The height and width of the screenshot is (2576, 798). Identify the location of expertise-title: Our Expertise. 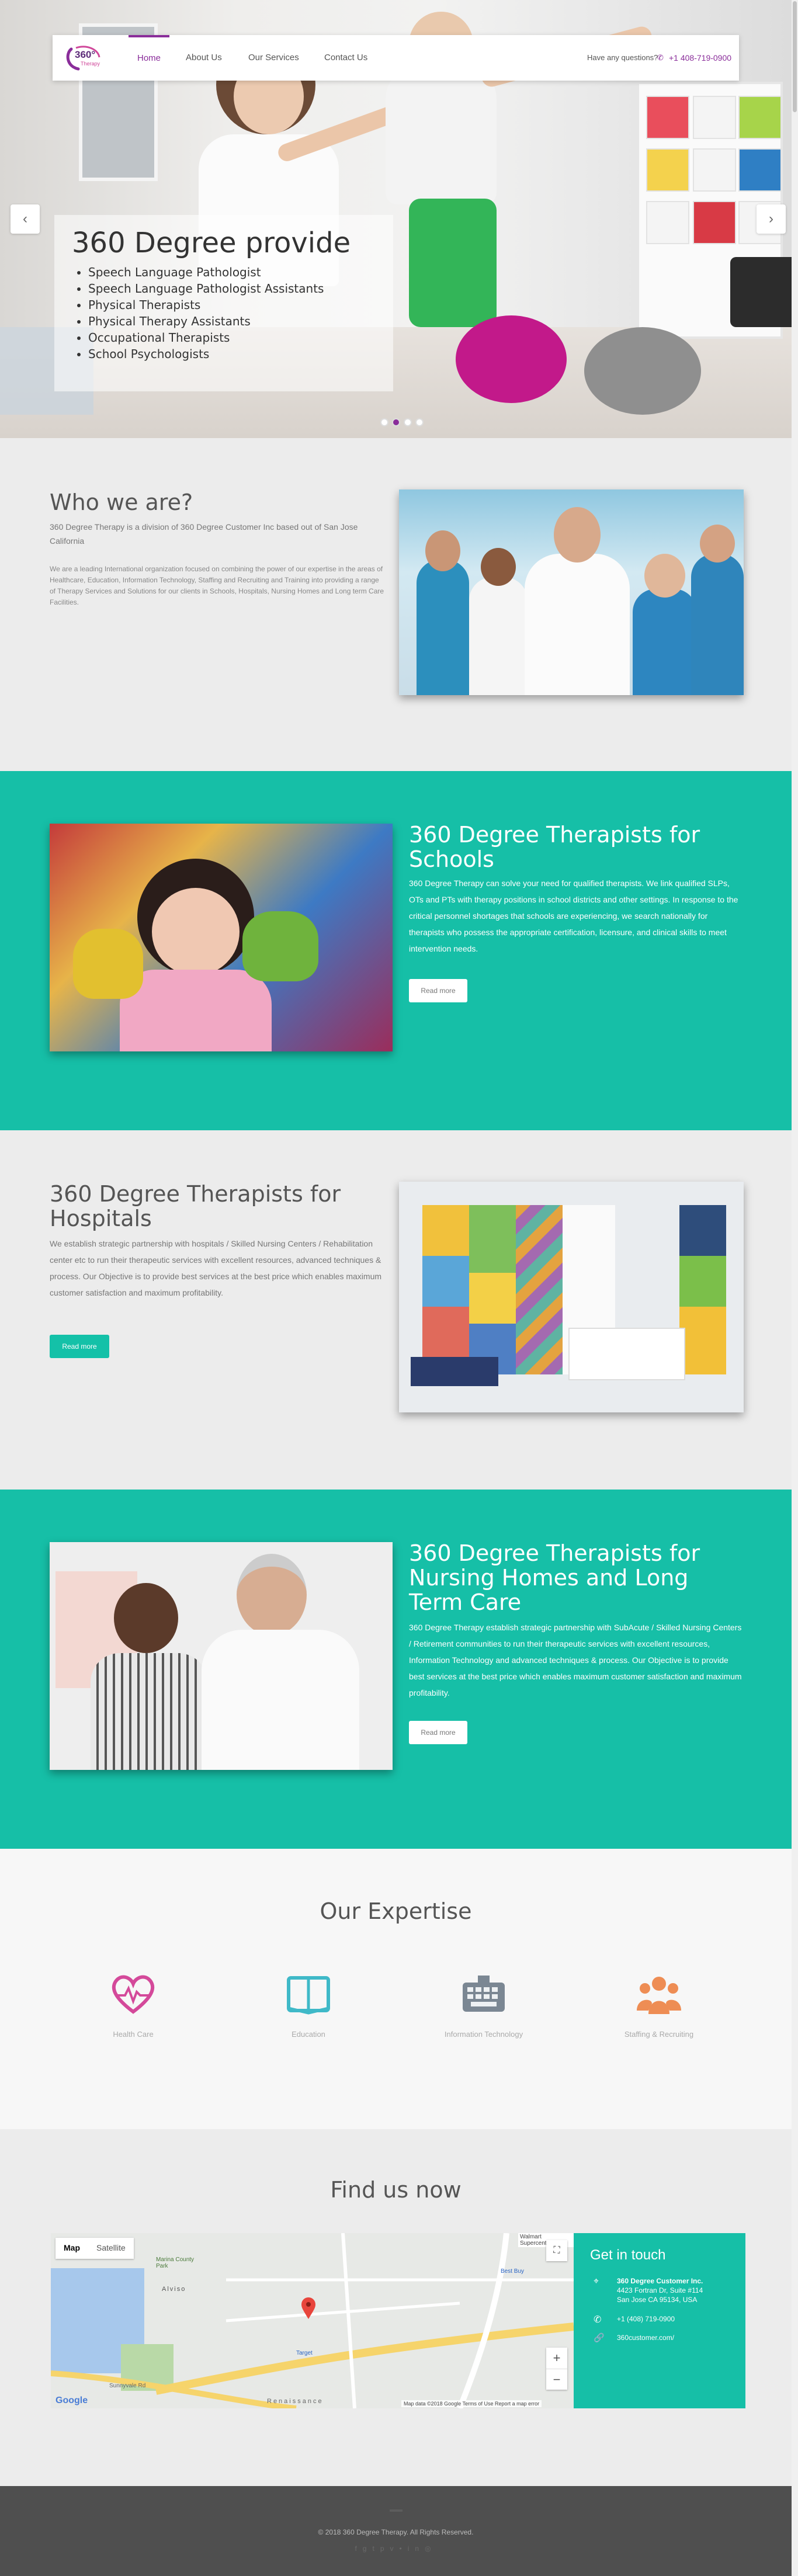
(396, 1911).